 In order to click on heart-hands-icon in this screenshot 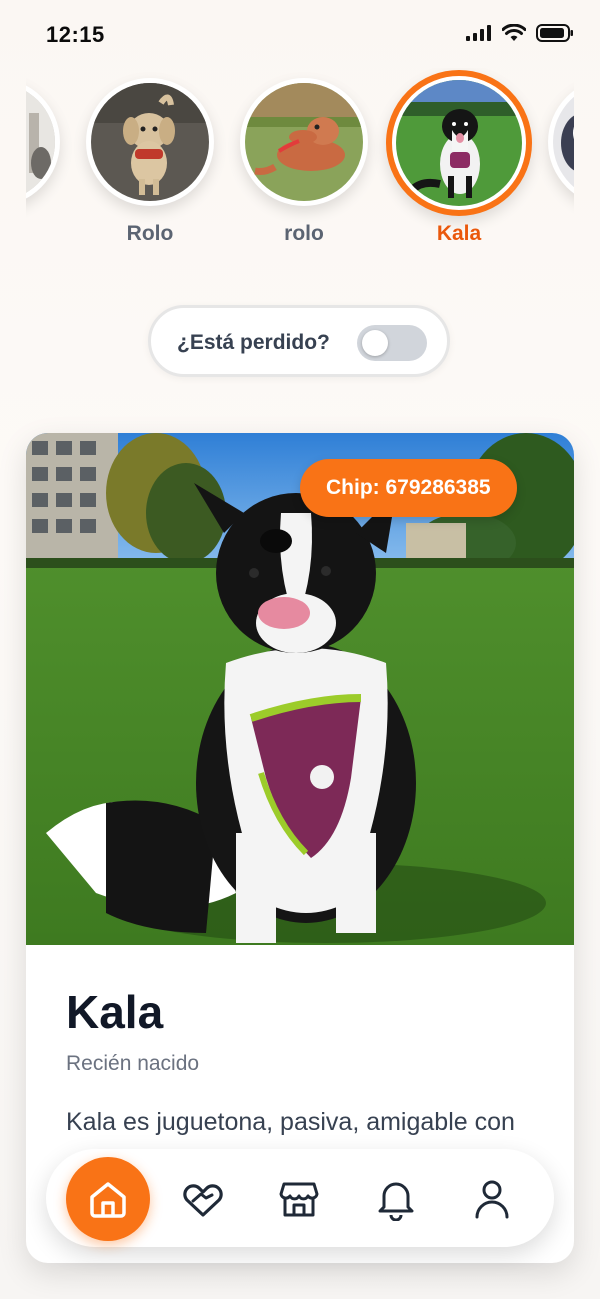, I will do `click(203, 1200)`.